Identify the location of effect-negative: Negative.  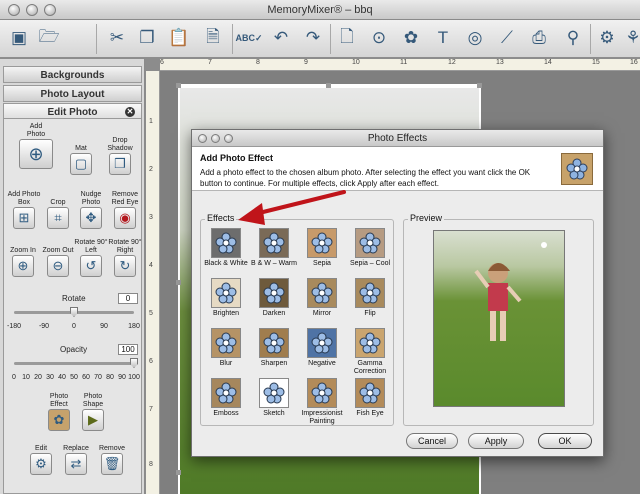
(322, 348).